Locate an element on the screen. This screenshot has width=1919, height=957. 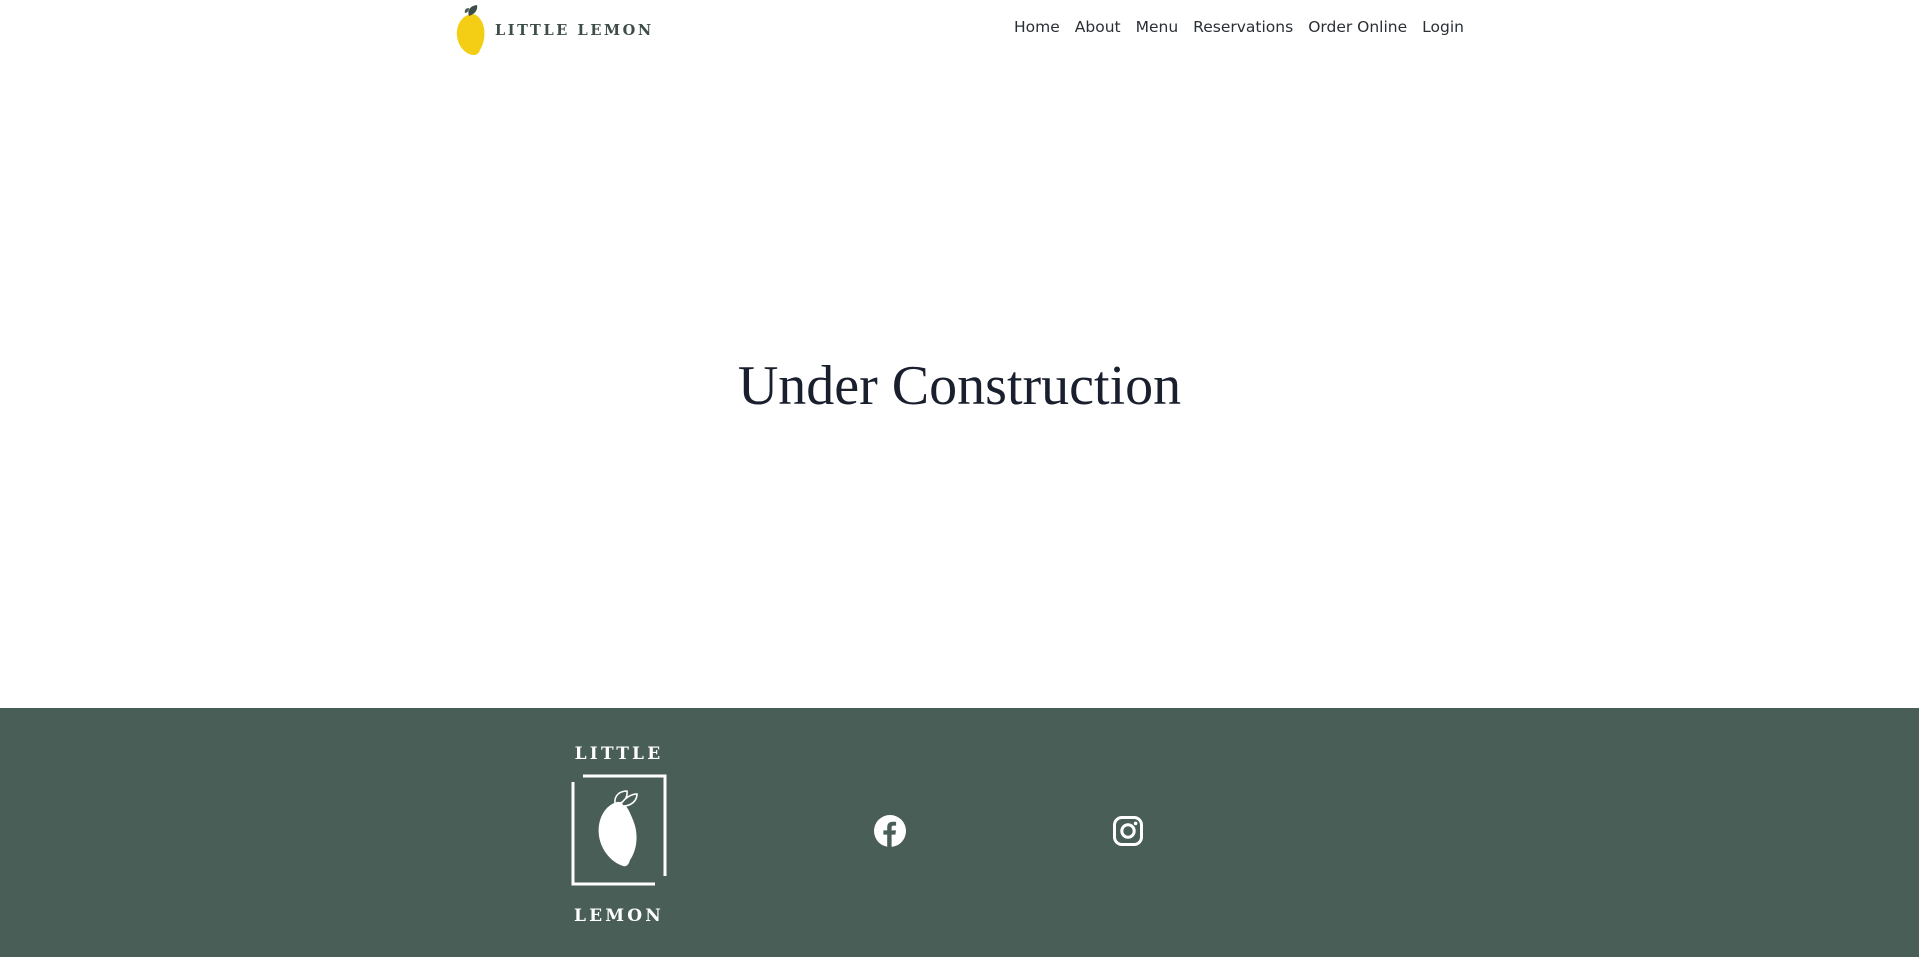
nav-home: Home is located at coordinates (1037, 27).